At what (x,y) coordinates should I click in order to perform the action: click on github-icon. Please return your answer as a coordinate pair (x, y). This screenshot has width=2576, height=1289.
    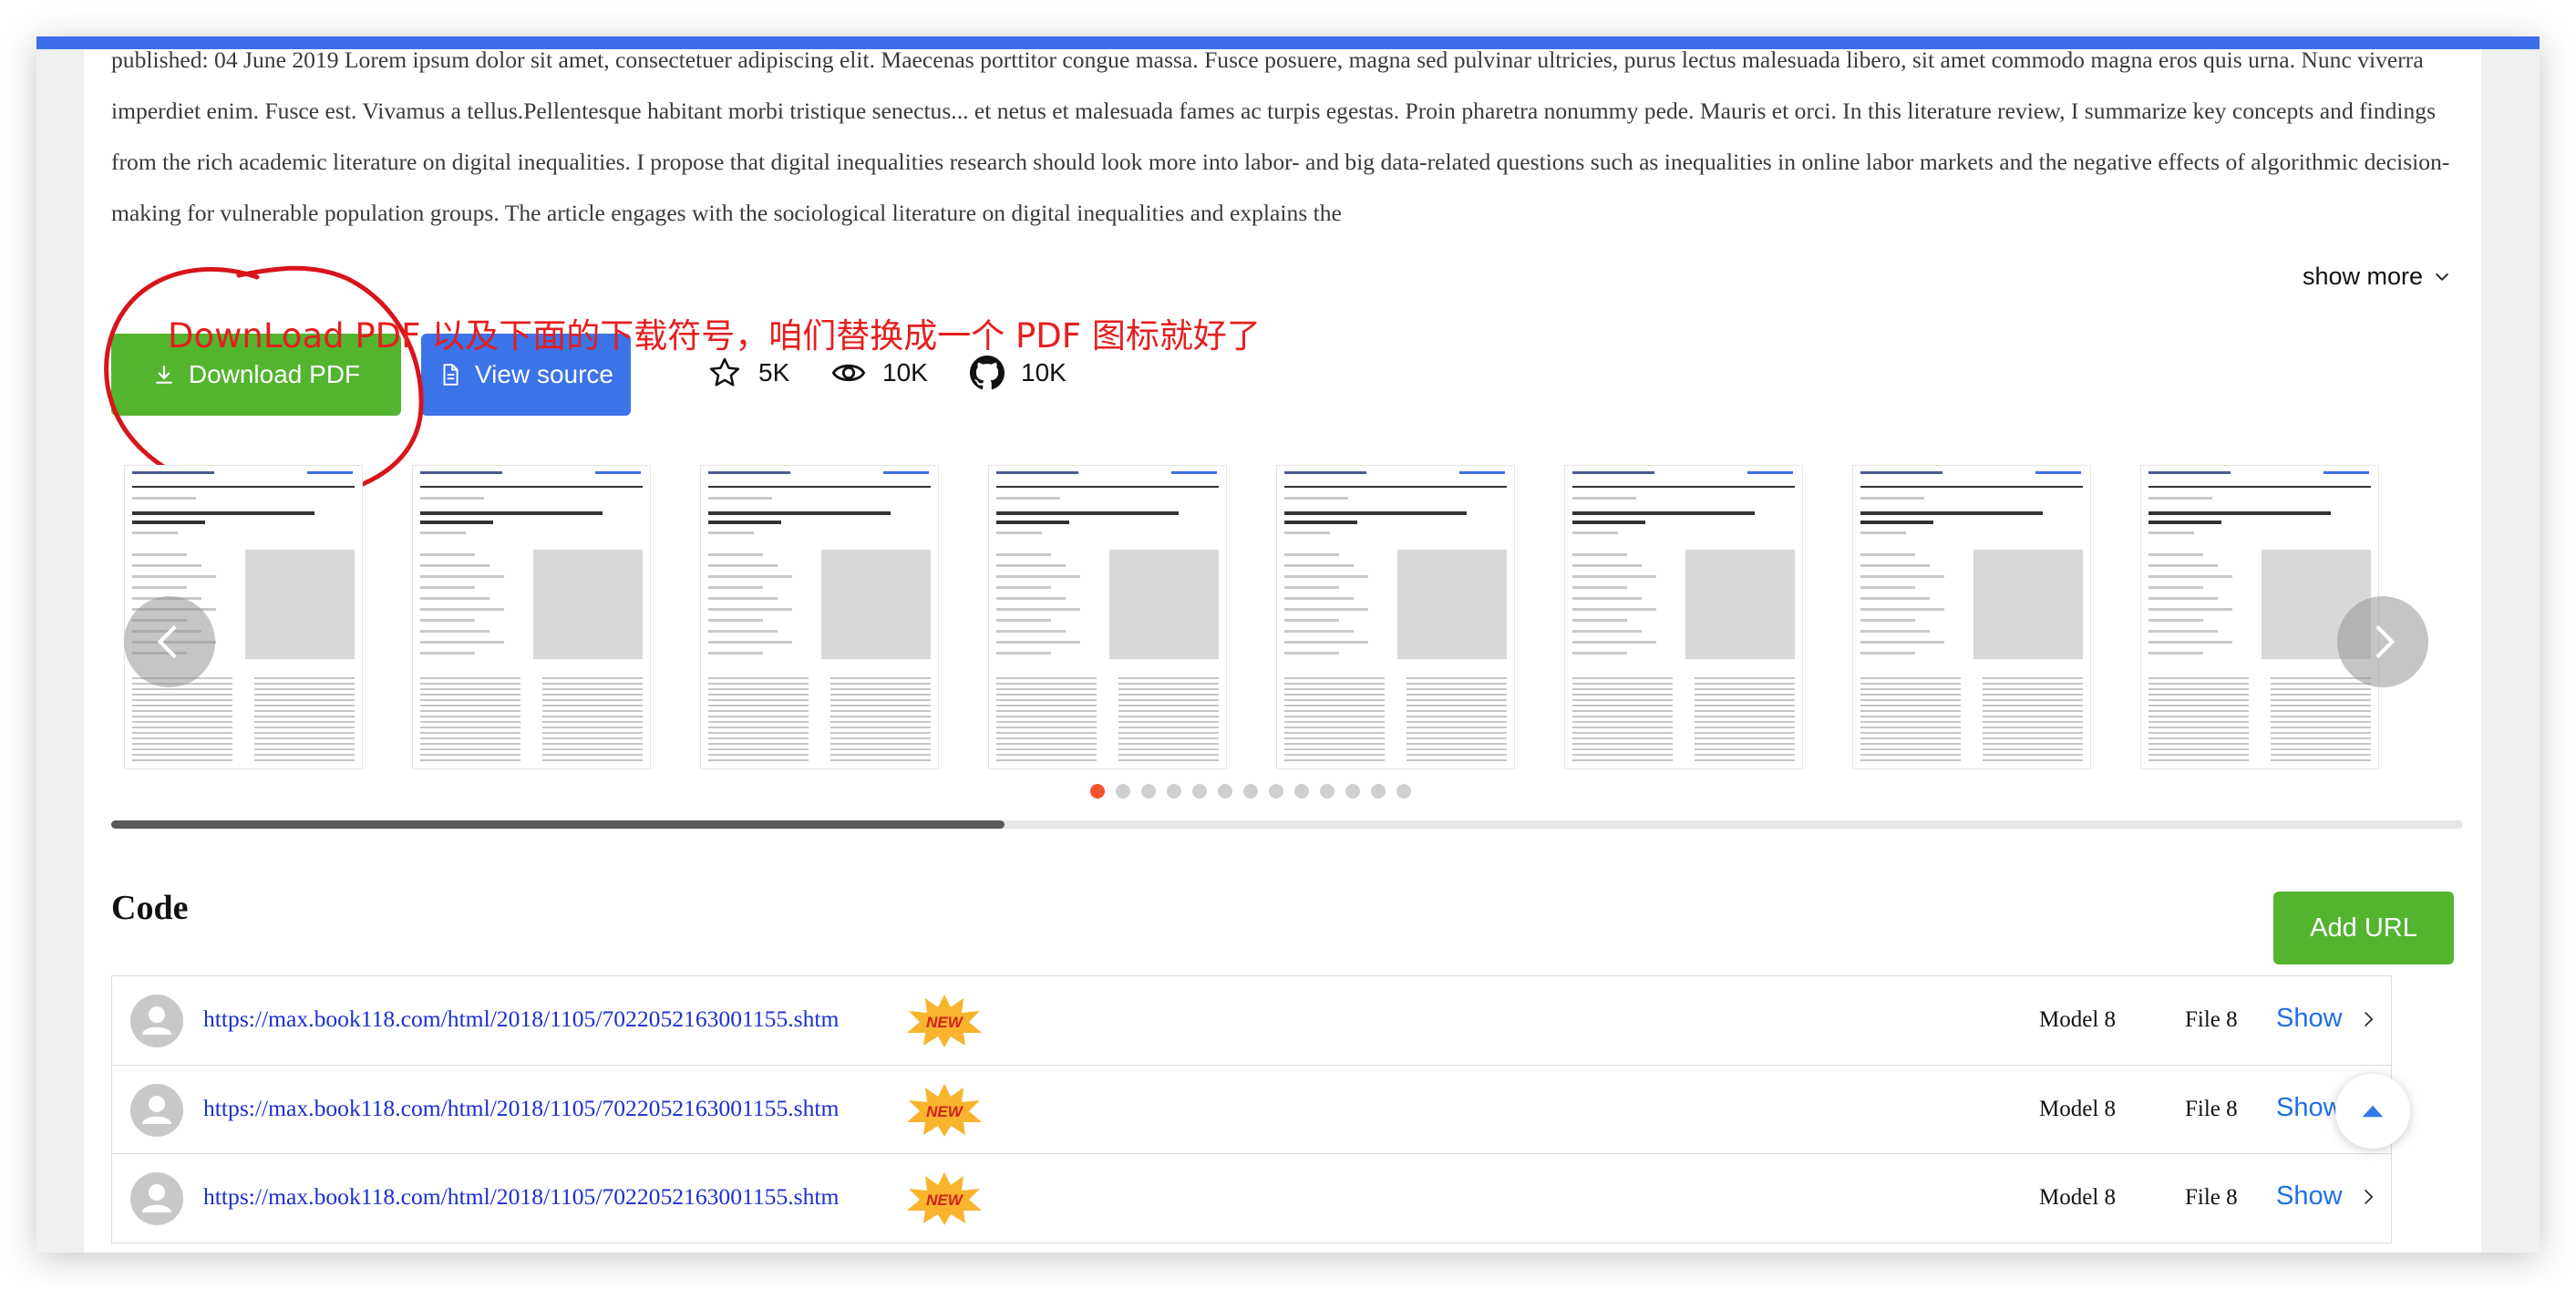
    Looking at the image, I should click on (987, 373).